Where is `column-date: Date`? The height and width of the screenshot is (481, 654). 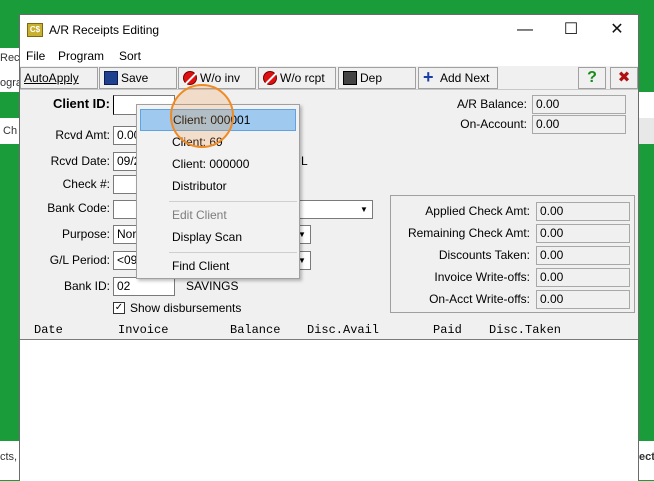
column-date: Date is located at coordinates (48, 330).